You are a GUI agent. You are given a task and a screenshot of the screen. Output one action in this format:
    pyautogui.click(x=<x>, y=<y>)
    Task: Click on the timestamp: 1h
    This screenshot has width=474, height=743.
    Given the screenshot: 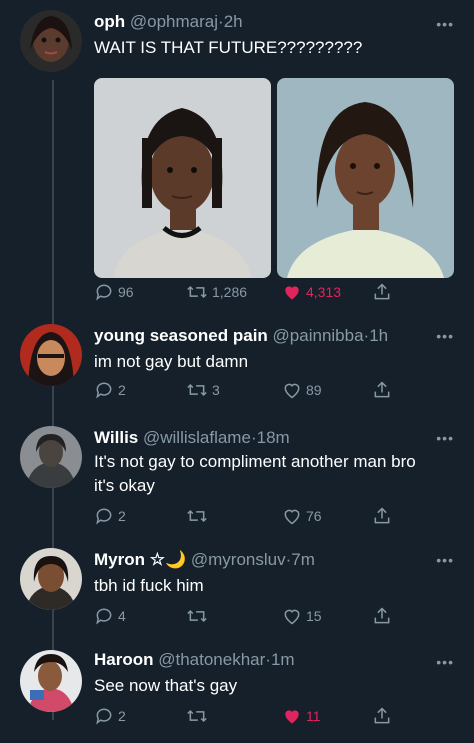 What is the action you would take?
    pyautogui.click(x=378, y=335)
    